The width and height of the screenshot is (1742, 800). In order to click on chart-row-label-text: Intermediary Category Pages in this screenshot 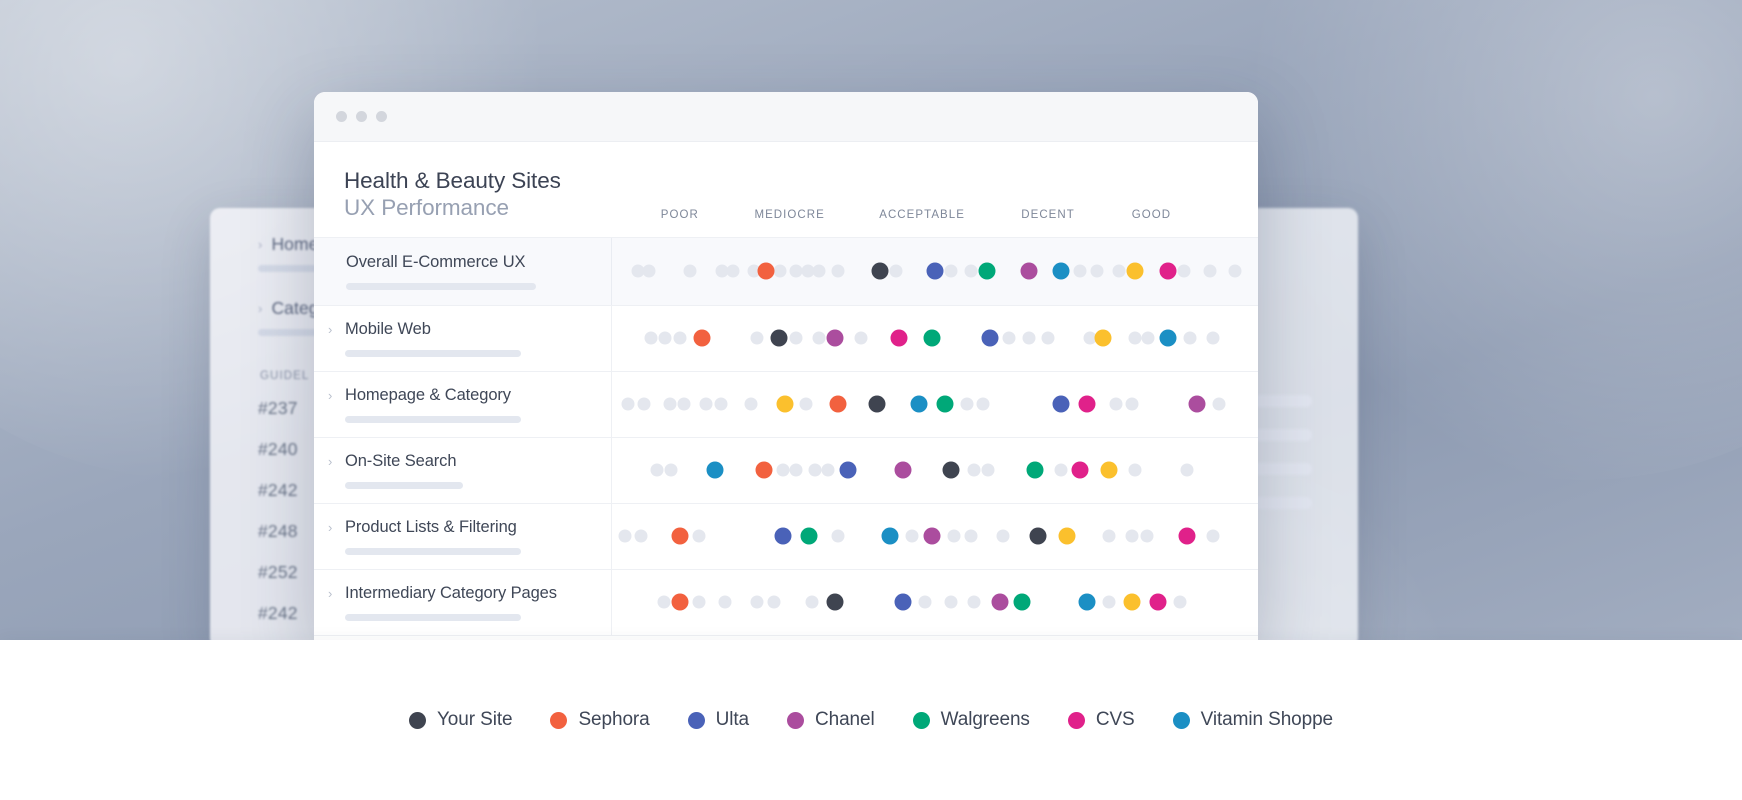, I will do `click(451, 592)`.